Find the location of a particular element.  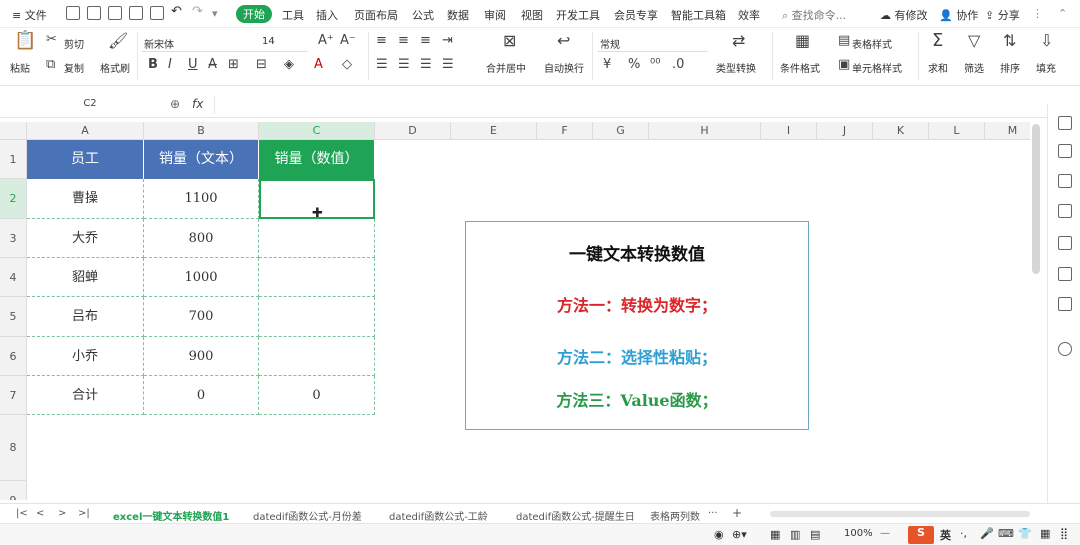

page-layout-view-icon: ▥ is located at coordinates (795, 534).